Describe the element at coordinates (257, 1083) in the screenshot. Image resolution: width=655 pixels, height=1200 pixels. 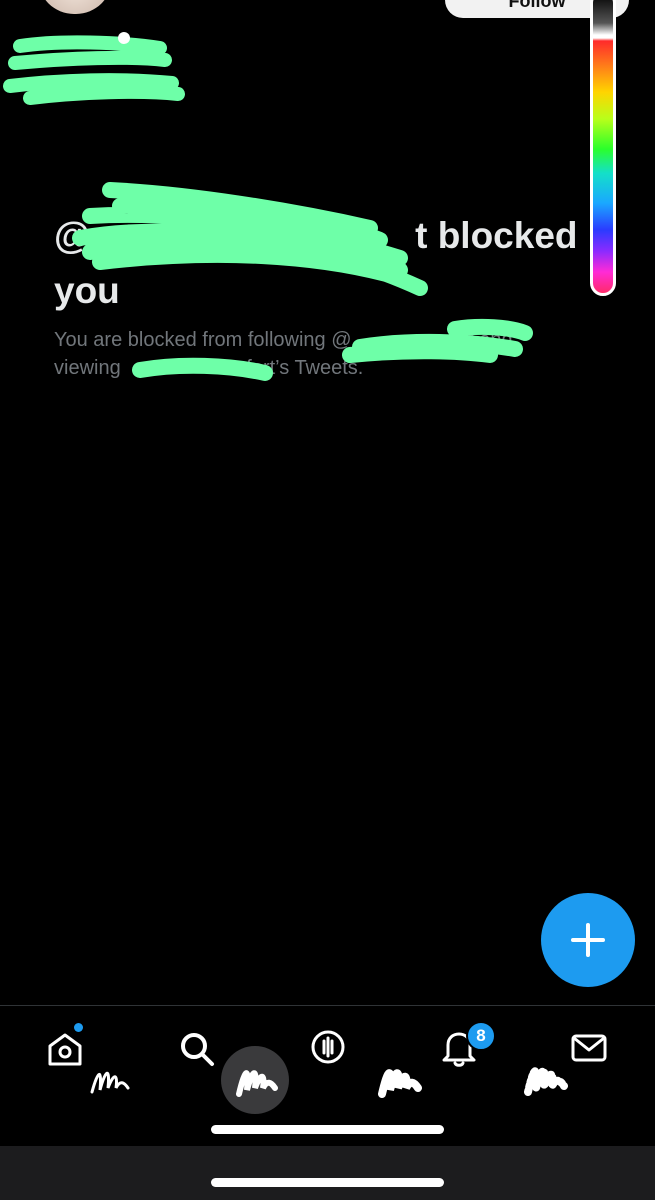
I see `marker-icon` at that location.